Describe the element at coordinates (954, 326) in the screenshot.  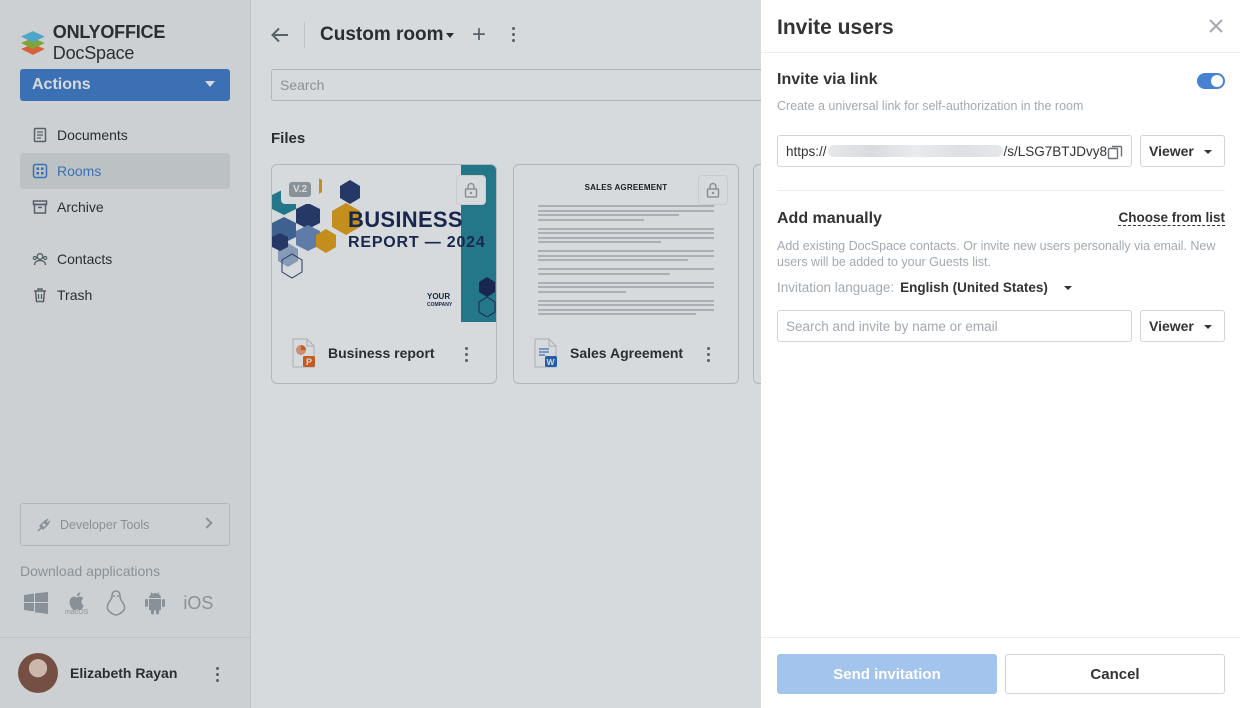
I see `invite-search-input` at that location.